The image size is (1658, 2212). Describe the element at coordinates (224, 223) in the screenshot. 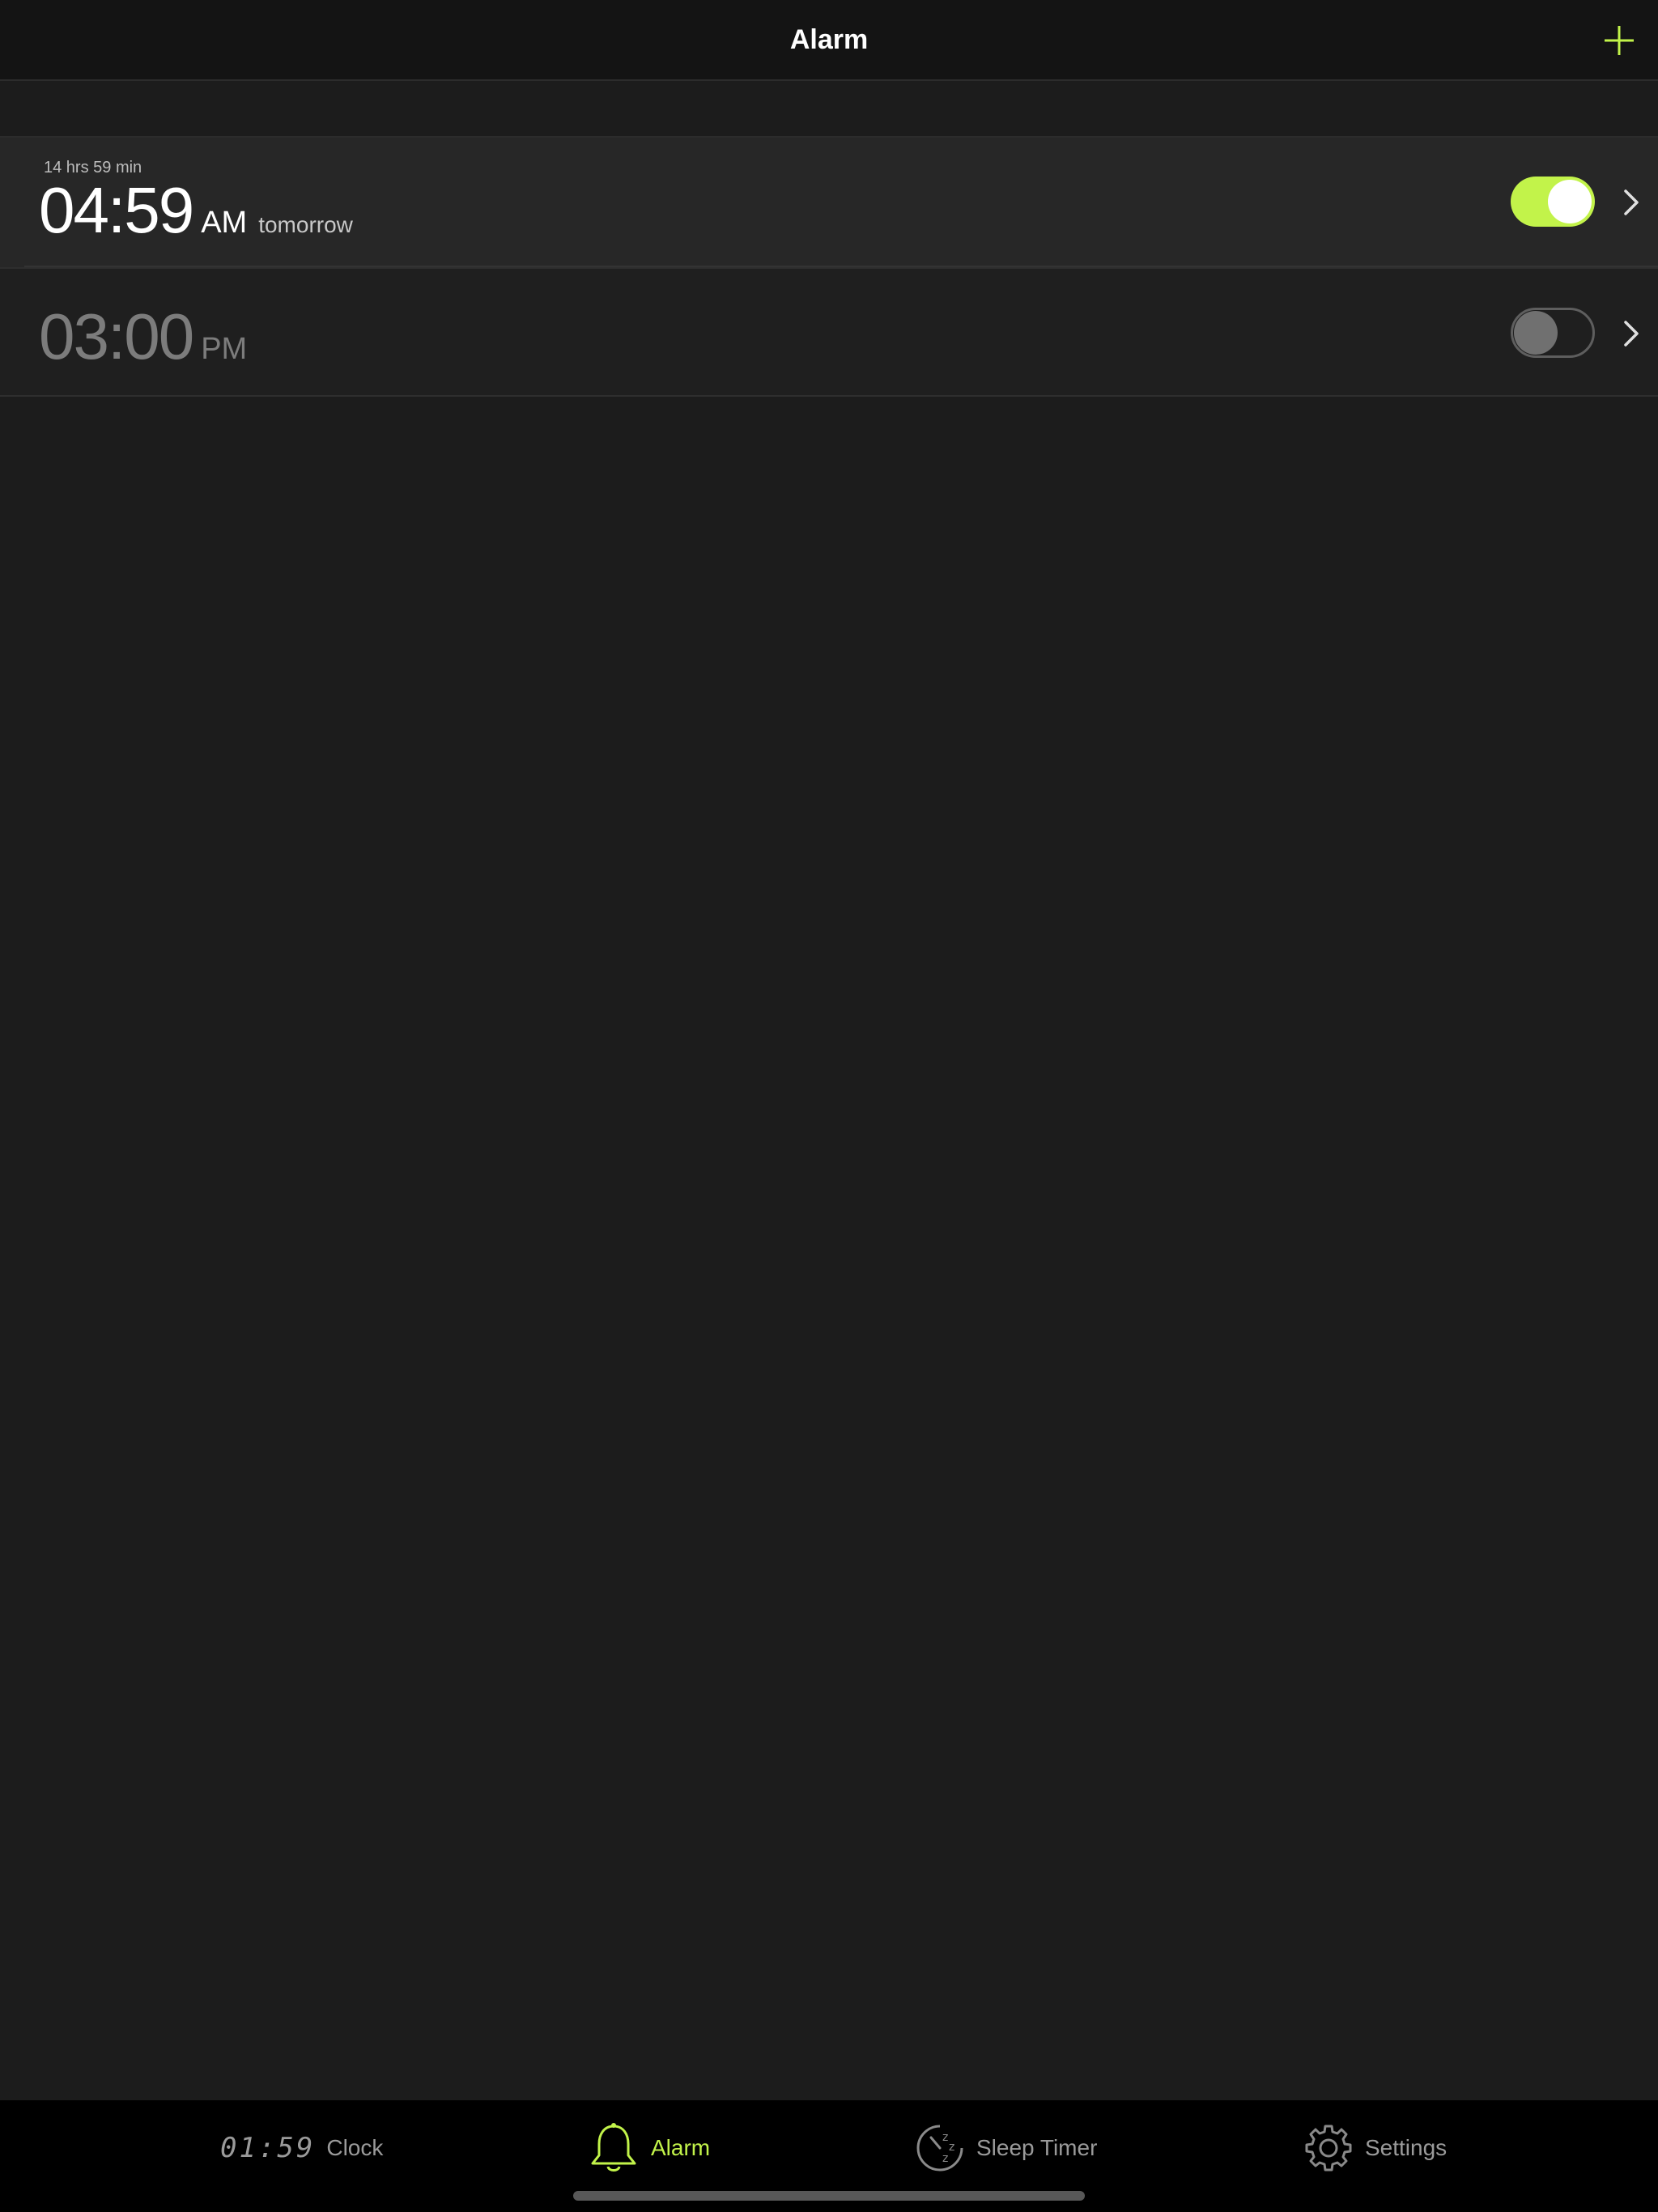

I see `alarm-ampm: AM` at that location.